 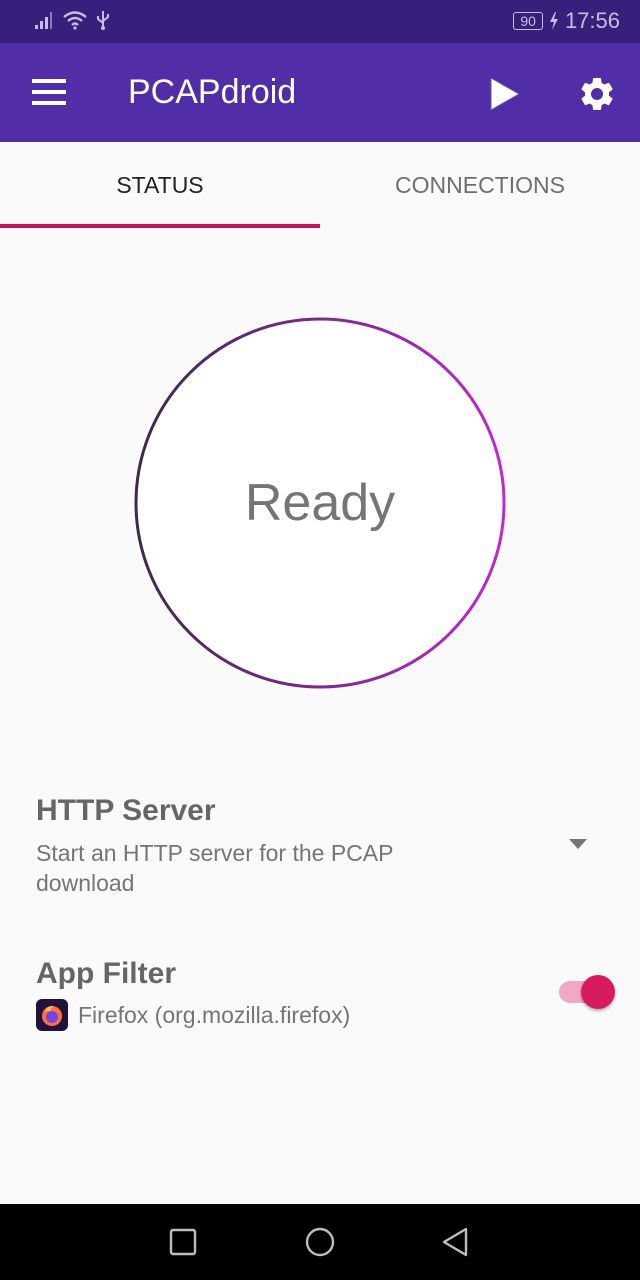 I want to click on dropdown-arrow-icon, so click(x=578, y=844).